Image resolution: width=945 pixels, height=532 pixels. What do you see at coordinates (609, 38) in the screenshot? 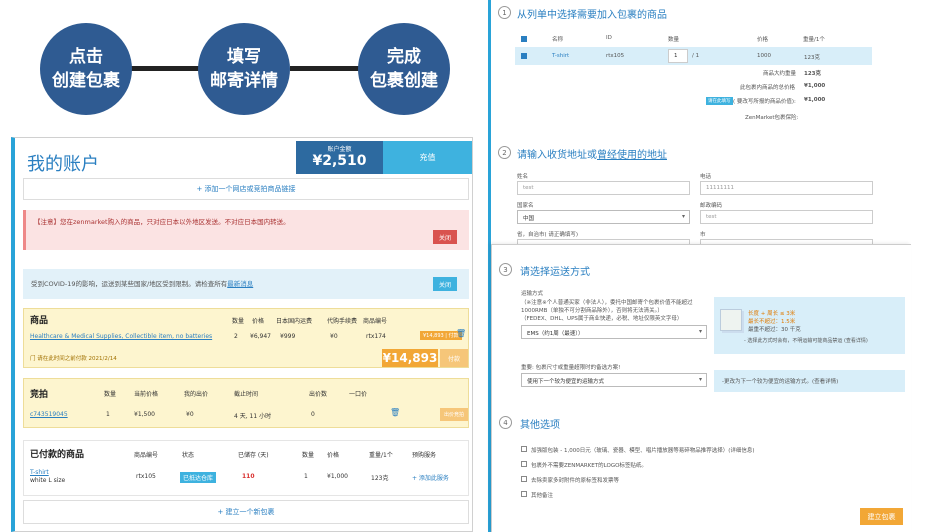
I see `s1-header-id: ID` at bounding box center [609, 38].